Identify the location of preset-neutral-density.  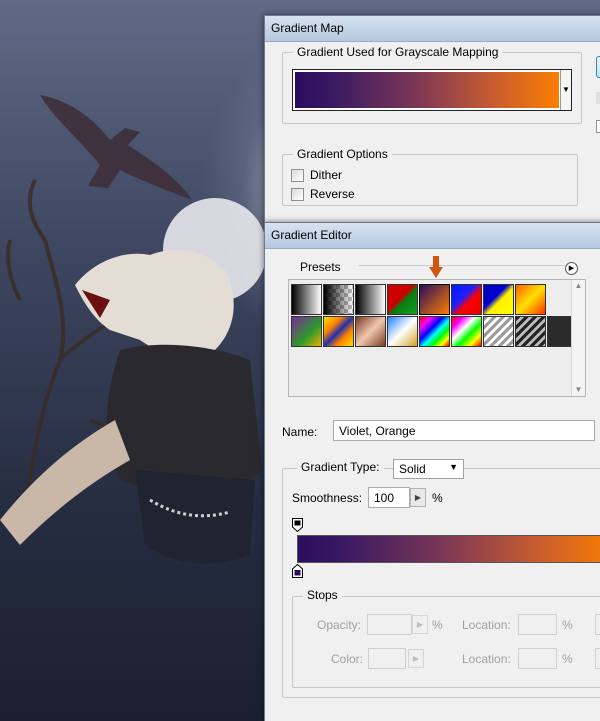
(530, 331).